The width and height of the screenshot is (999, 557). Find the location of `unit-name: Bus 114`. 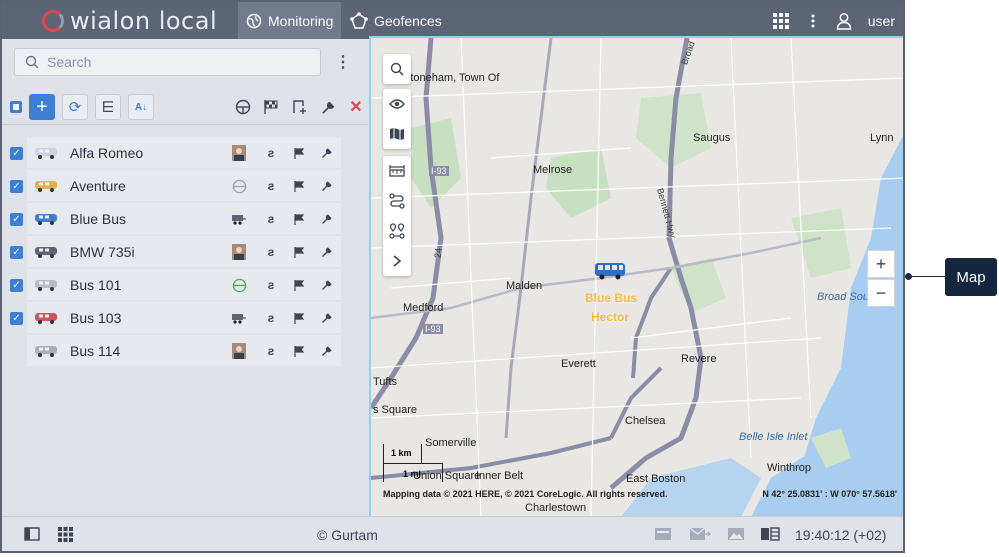

unit-name: Bus 114 is located at coordinates (95, 351).